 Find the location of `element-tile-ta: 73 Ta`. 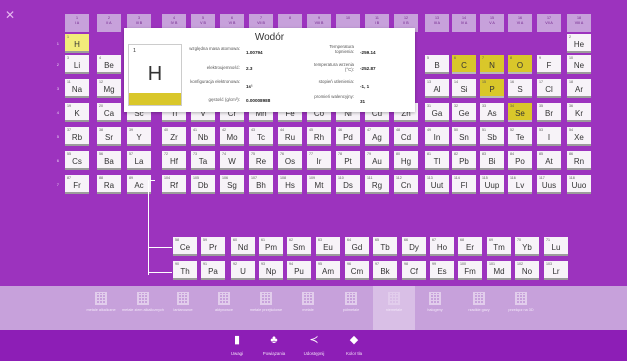

element-tile-ta: 73 Ta is located at coordinates (203, 160).